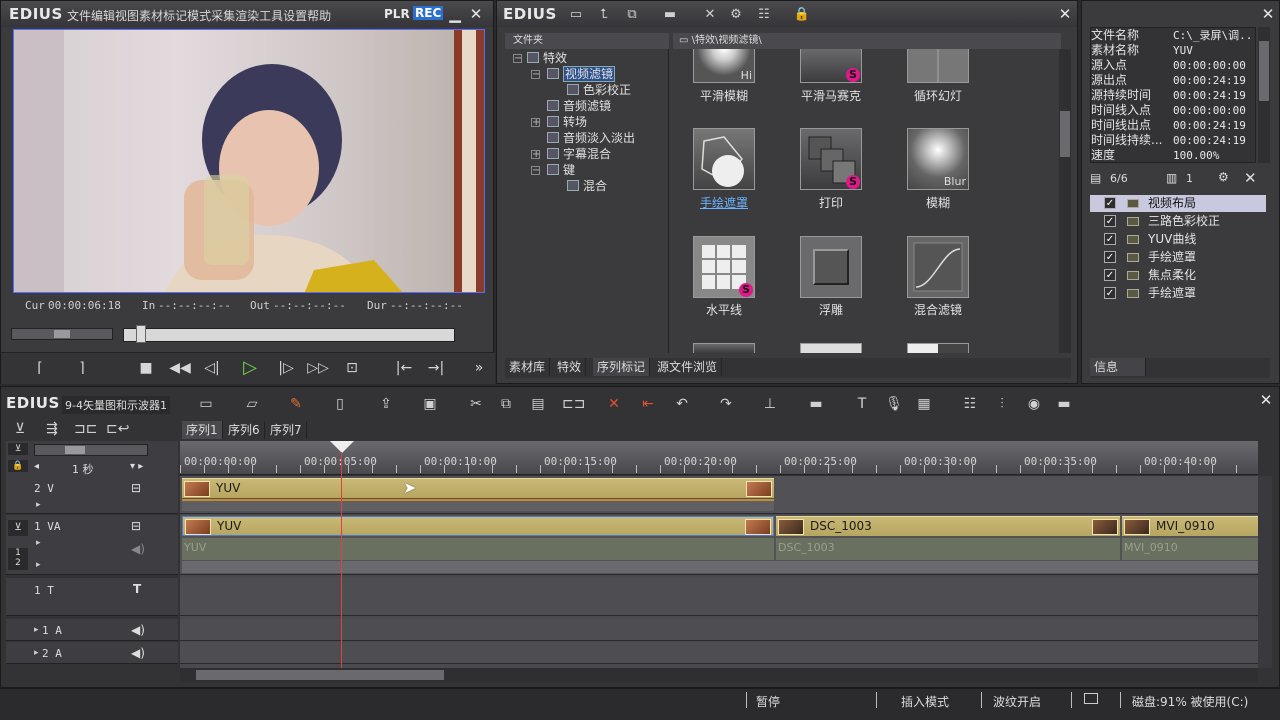 The width and height of the screenshot is (1280, 720). I want to click on more-icon: », so click(479, 368).